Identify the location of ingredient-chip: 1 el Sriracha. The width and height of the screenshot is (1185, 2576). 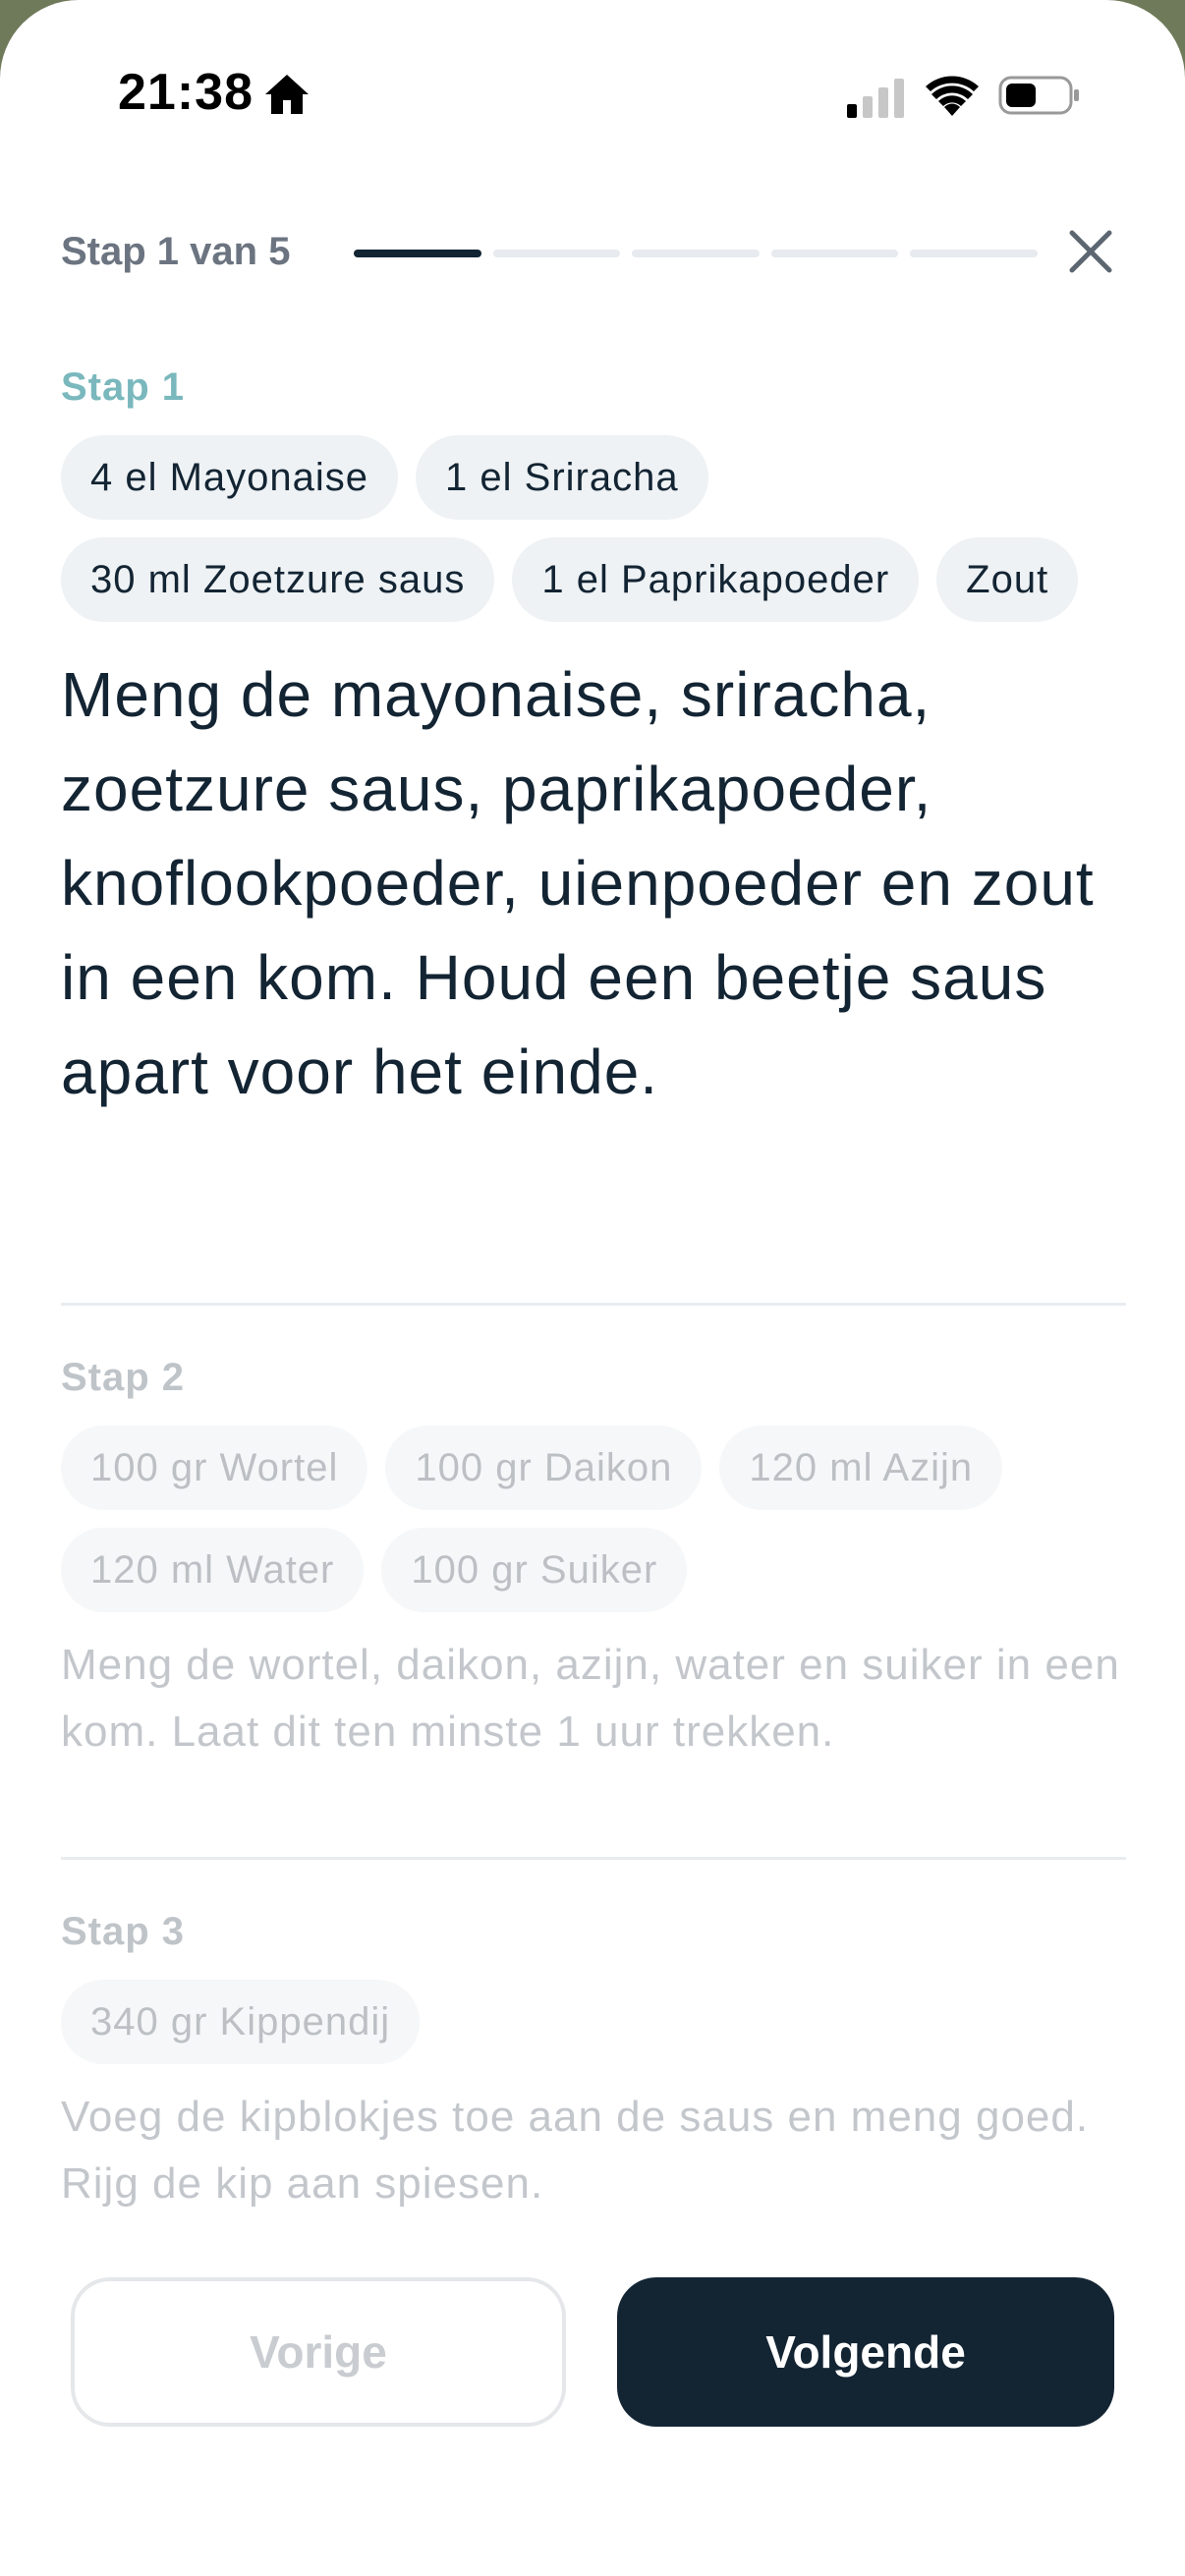
(562, 477).